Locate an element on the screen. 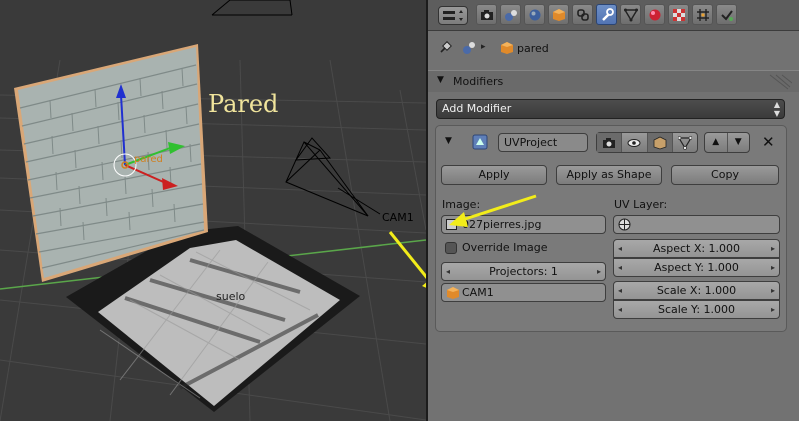 This screenshot has height=421, width=799. move-down-icon: ▼ is located at coordinates (739, 142).